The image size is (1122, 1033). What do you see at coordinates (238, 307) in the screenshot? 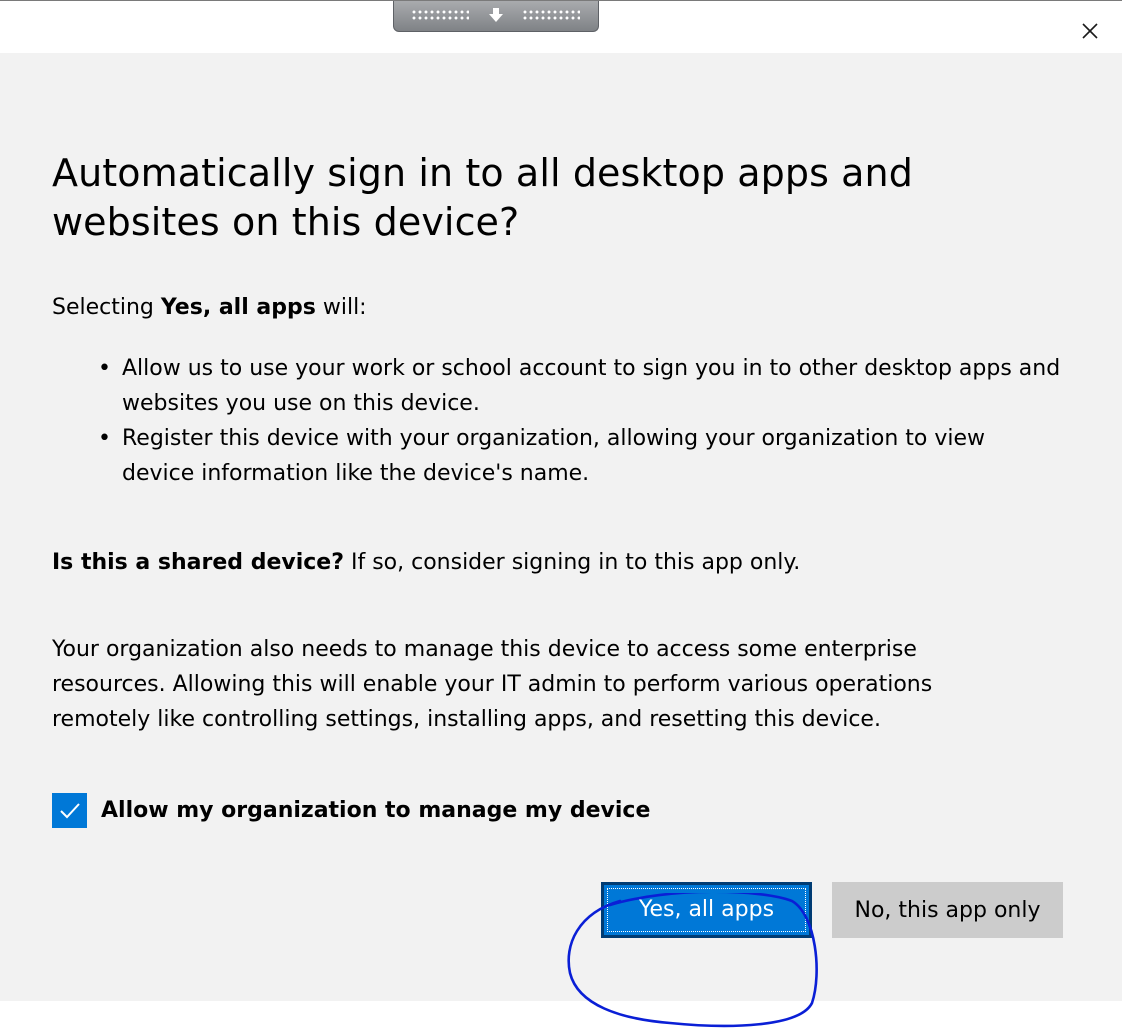
I see `intro-emphasis: Yes, all apps` at bounding box center [238, 307].